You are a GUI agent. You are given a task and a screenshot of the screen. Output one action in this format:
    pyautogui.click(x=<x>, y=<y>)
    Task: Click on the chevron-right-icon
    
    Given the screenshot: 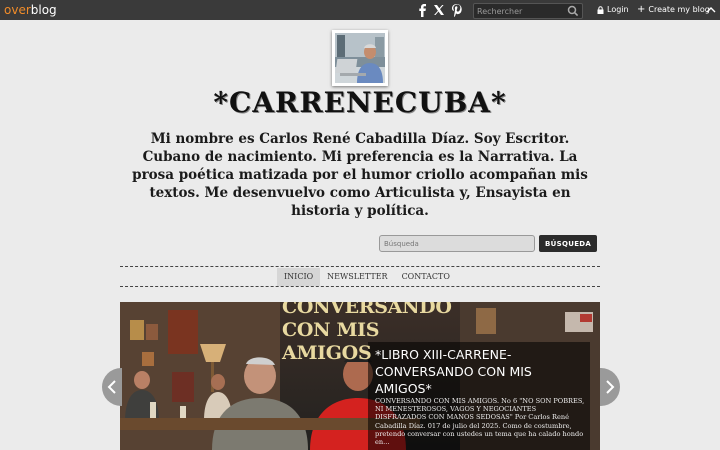 What is the action you would take?
    pyautogui.click(x=610, y=387)
    